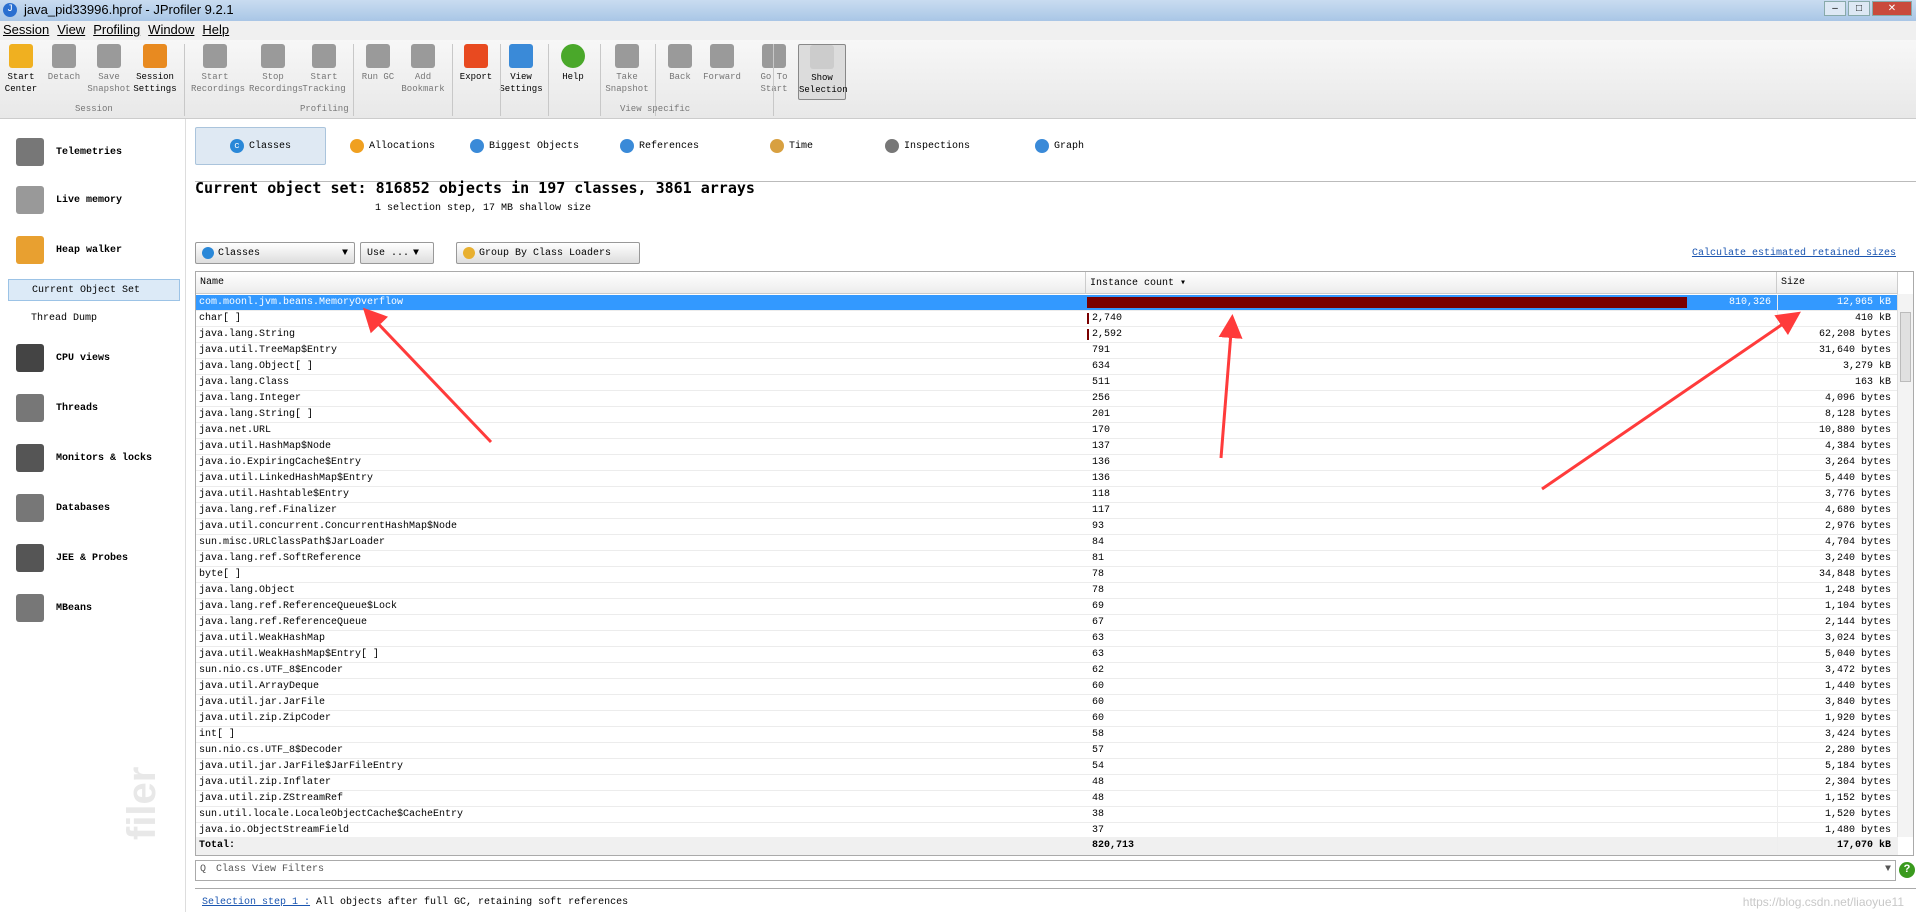 This screenshot has width=1916, height=912. What do you see at coordinates (203, 869) in the screenshot?
I see `search-icon: Q` at bounding box center [203, 869].